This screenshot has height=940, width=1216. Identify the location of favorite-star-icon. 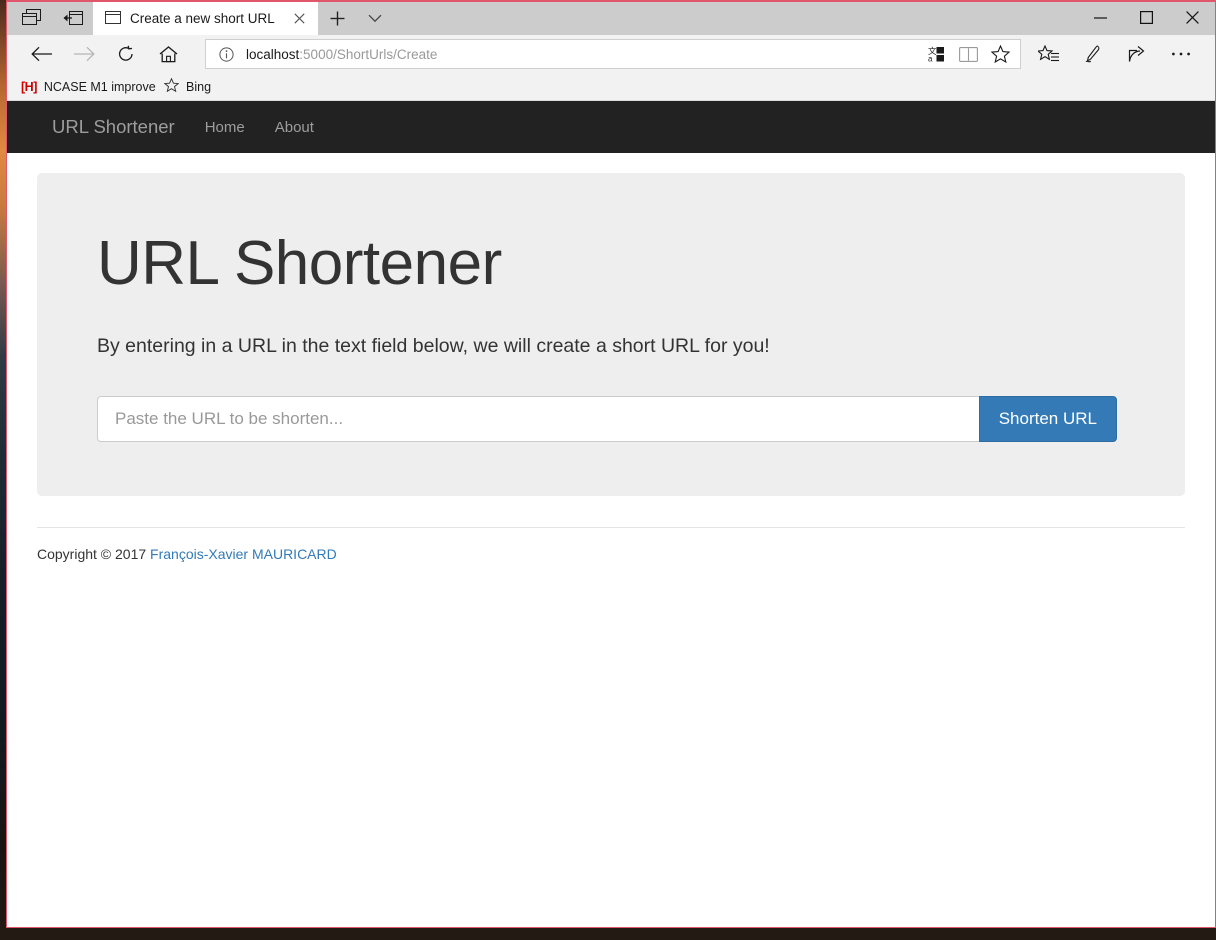
(1000, 54).